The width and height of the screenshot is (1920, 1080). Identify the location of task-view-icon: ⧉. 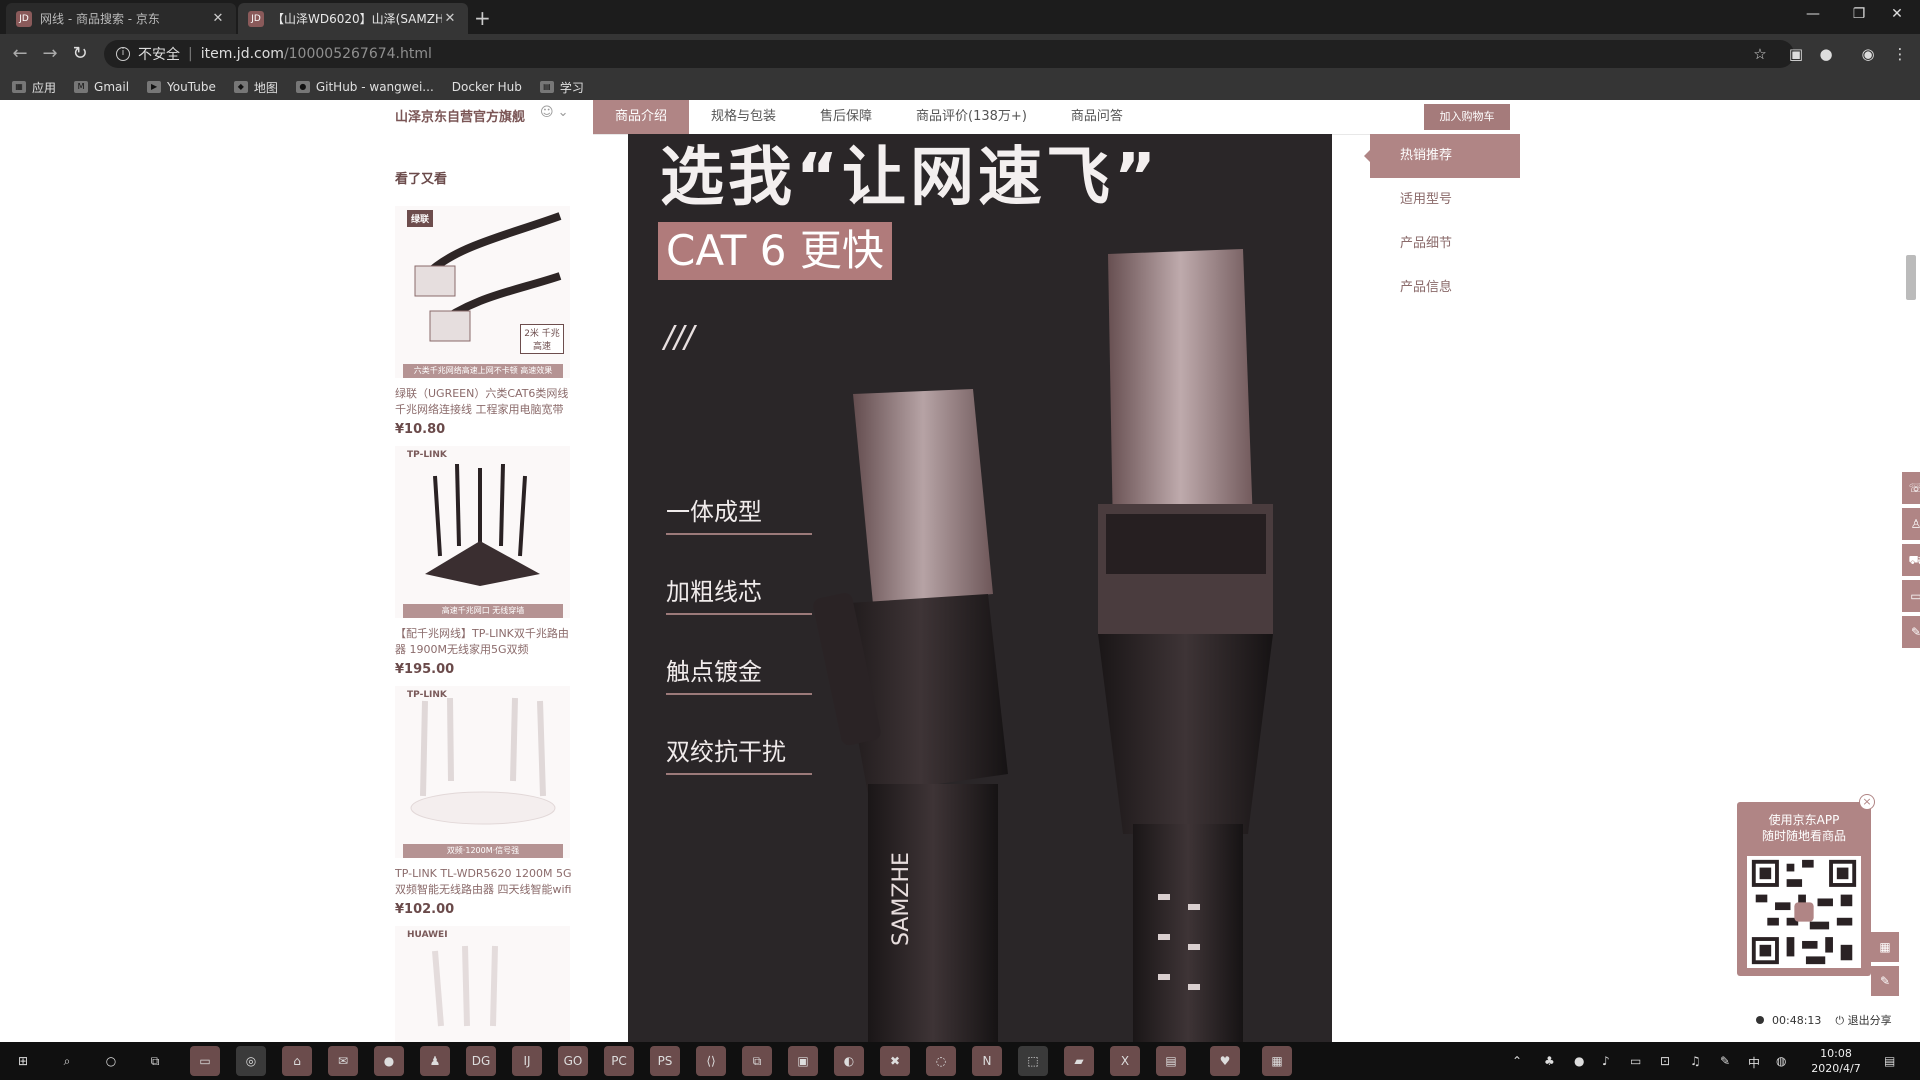
(155, 1061).